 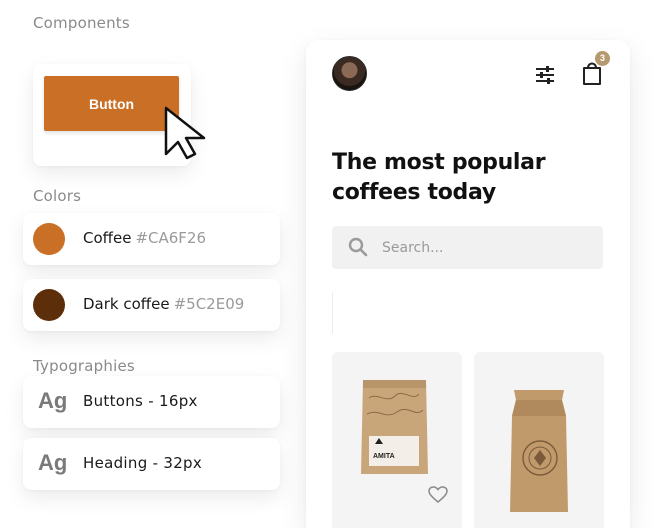 What do you see at coordinates (602, 58) in the screenshot?
I see `cart-count-badge: 3` at bounding box center [602, 58].